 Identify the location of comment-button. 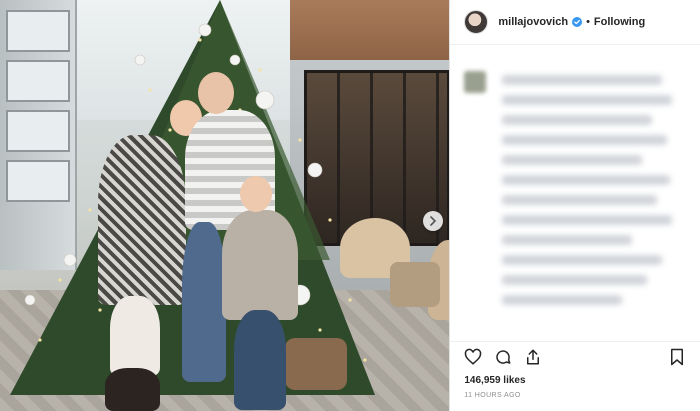
(503, 357).